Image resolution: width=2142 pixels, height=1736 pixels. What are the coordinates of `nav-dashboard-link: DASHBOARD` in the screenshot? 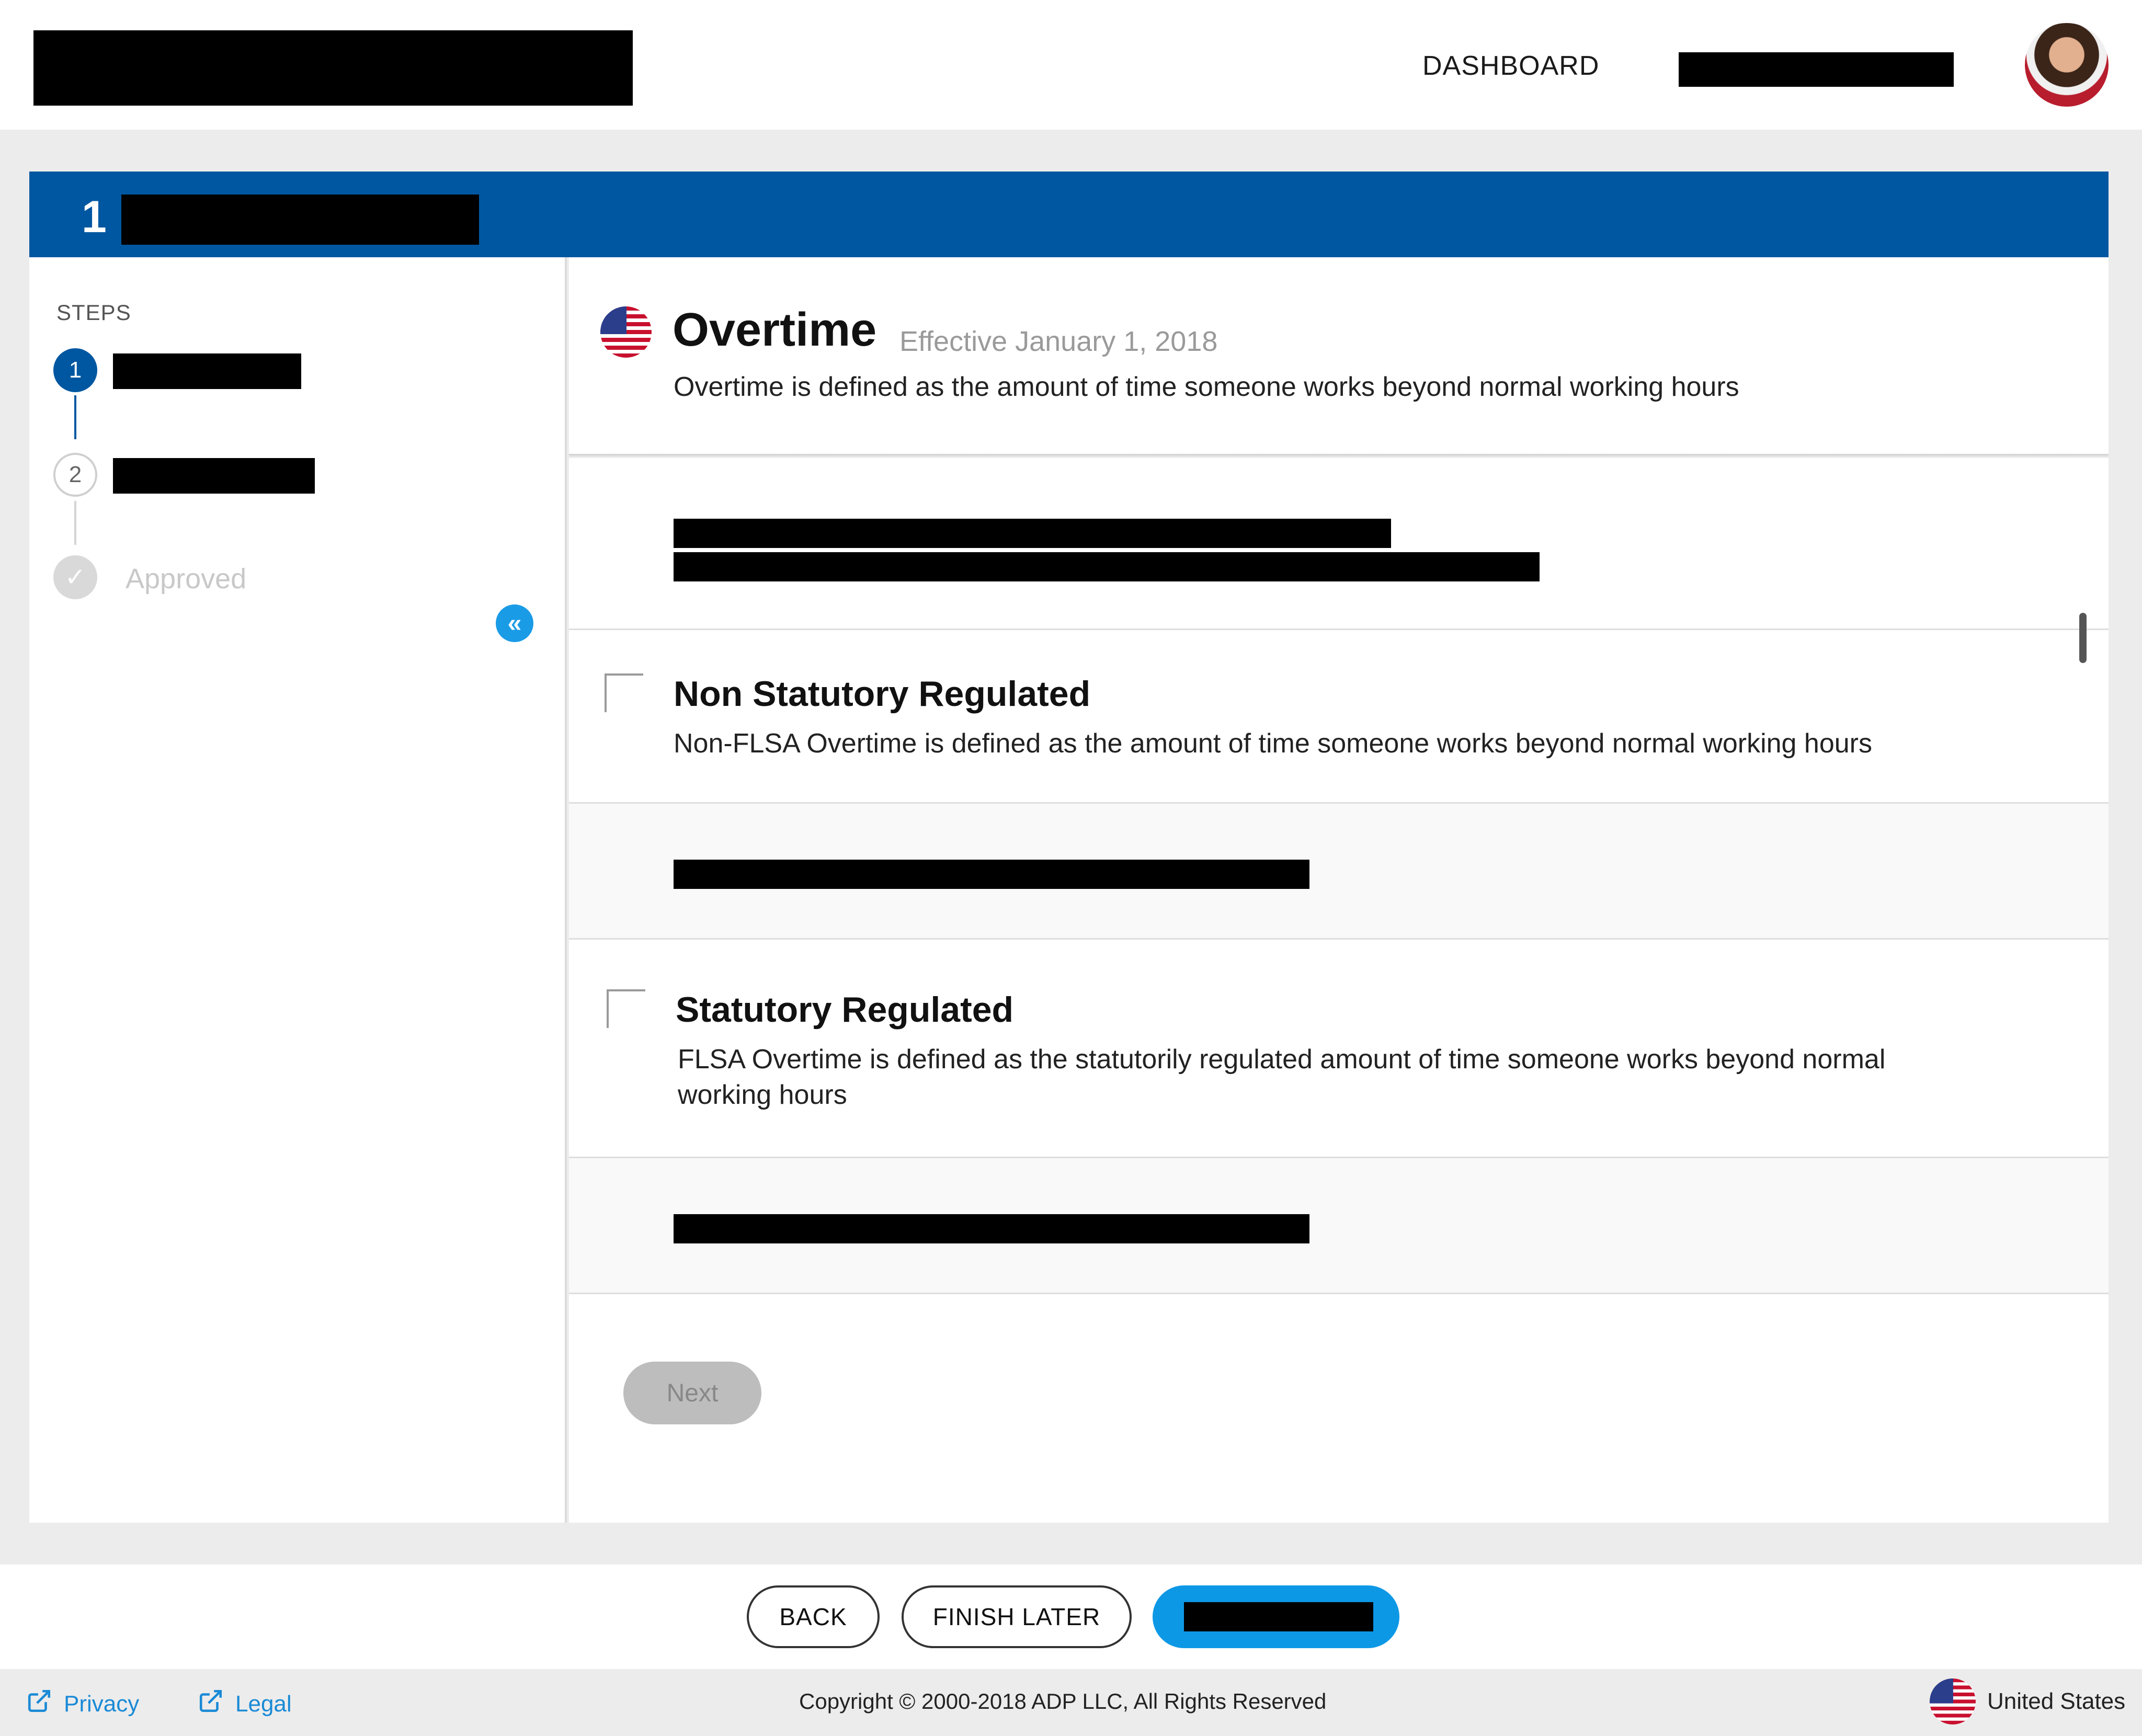 It's located at (1510, 66).